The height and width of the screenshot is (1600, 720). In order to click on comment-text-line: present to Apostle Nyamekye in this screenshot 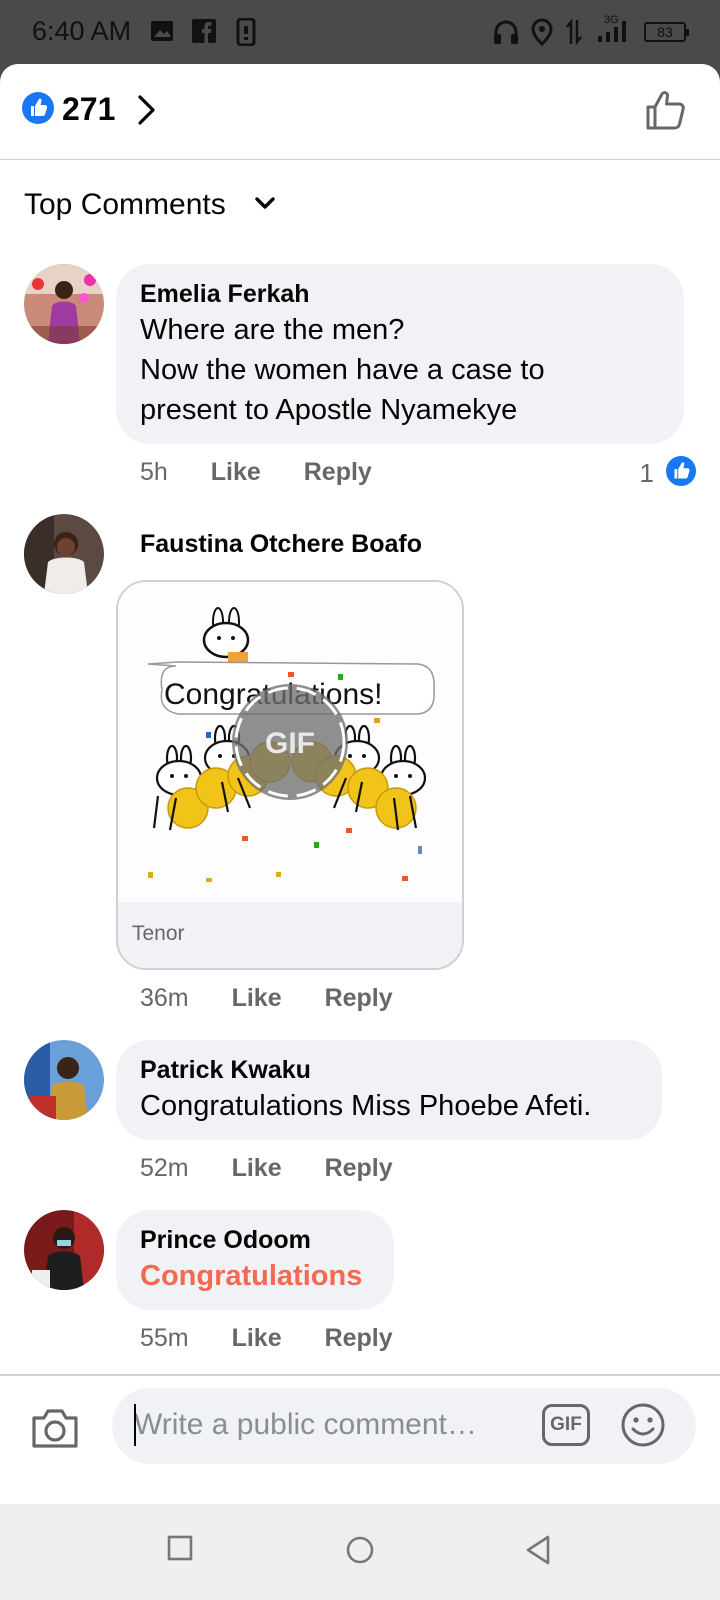, I will do `click(329, 410)`.